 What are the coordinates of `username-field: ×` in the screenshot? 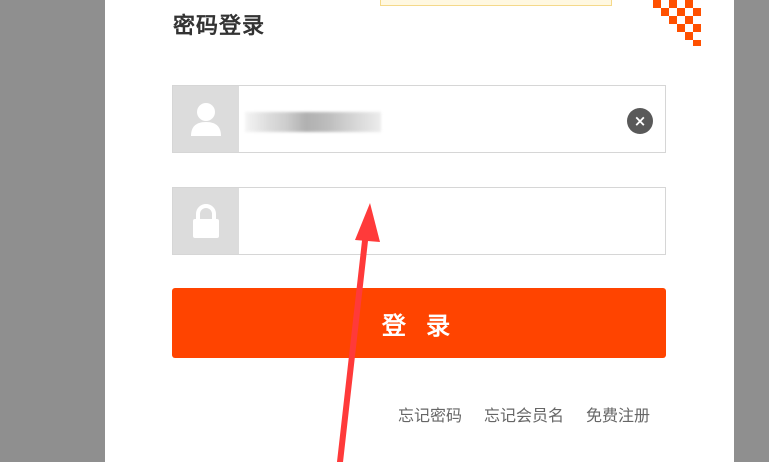 It's located at (419, 119).